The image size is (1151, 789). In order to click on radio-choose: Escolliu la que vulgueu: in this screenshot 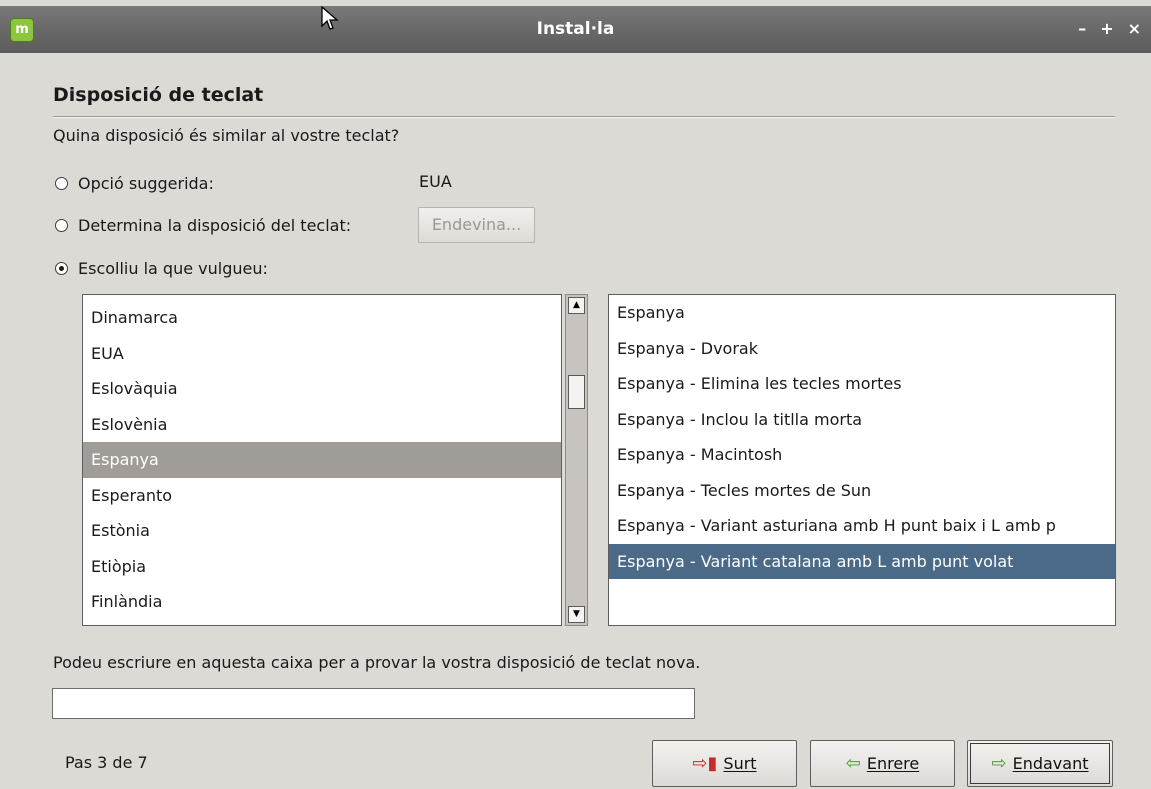, I will do `click(161, 268)`.